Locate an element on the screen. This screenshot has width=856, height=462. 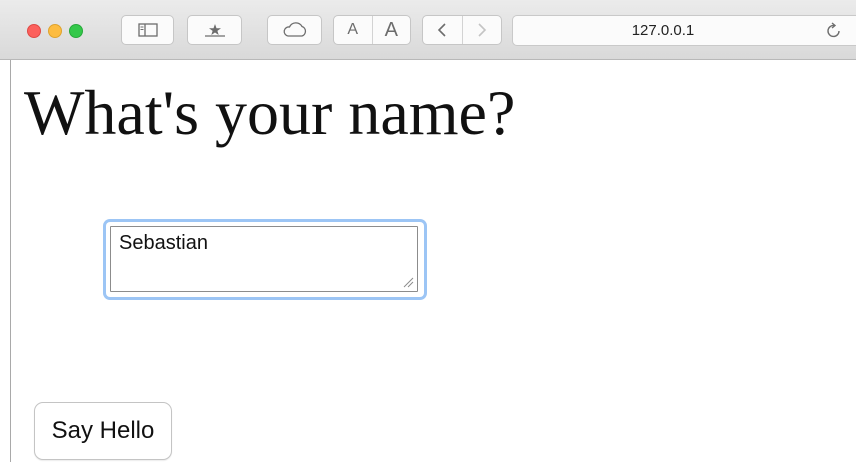
bookmarks-button is located at coordinates (214, 30).